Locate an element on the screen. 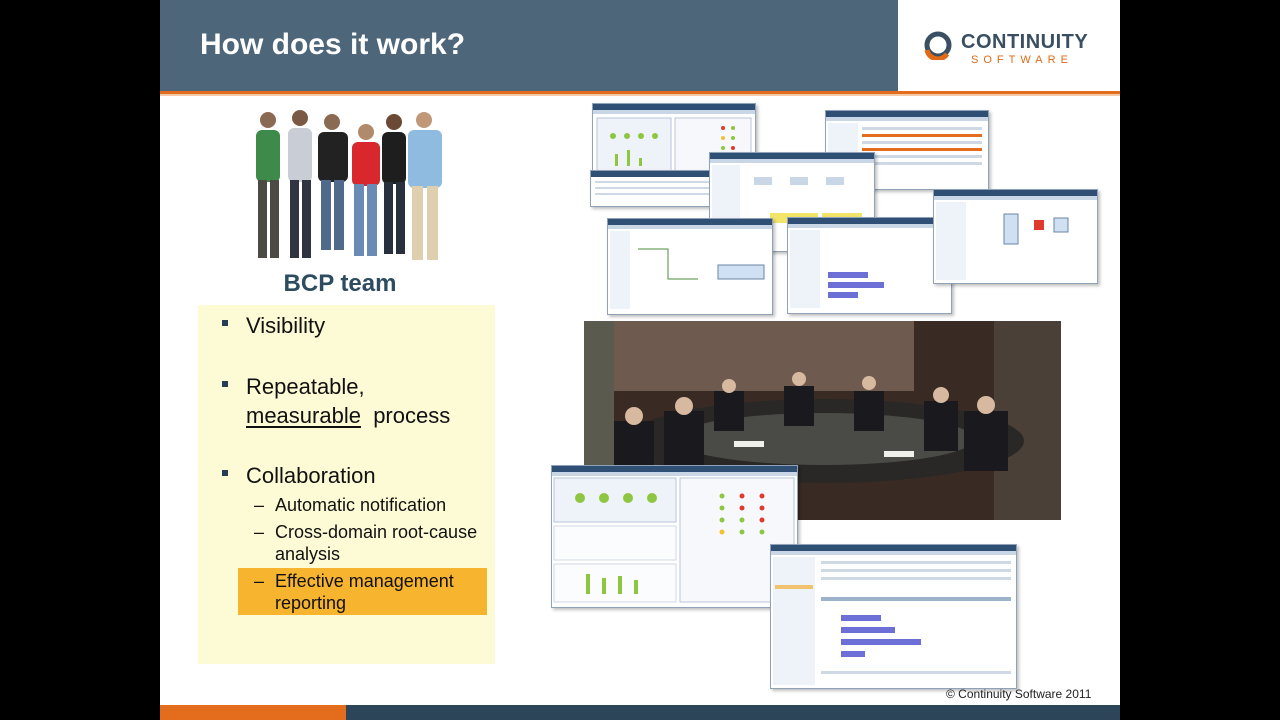  logo-text-bottom: SOFTWARE is located at coordinates (1022, 60).